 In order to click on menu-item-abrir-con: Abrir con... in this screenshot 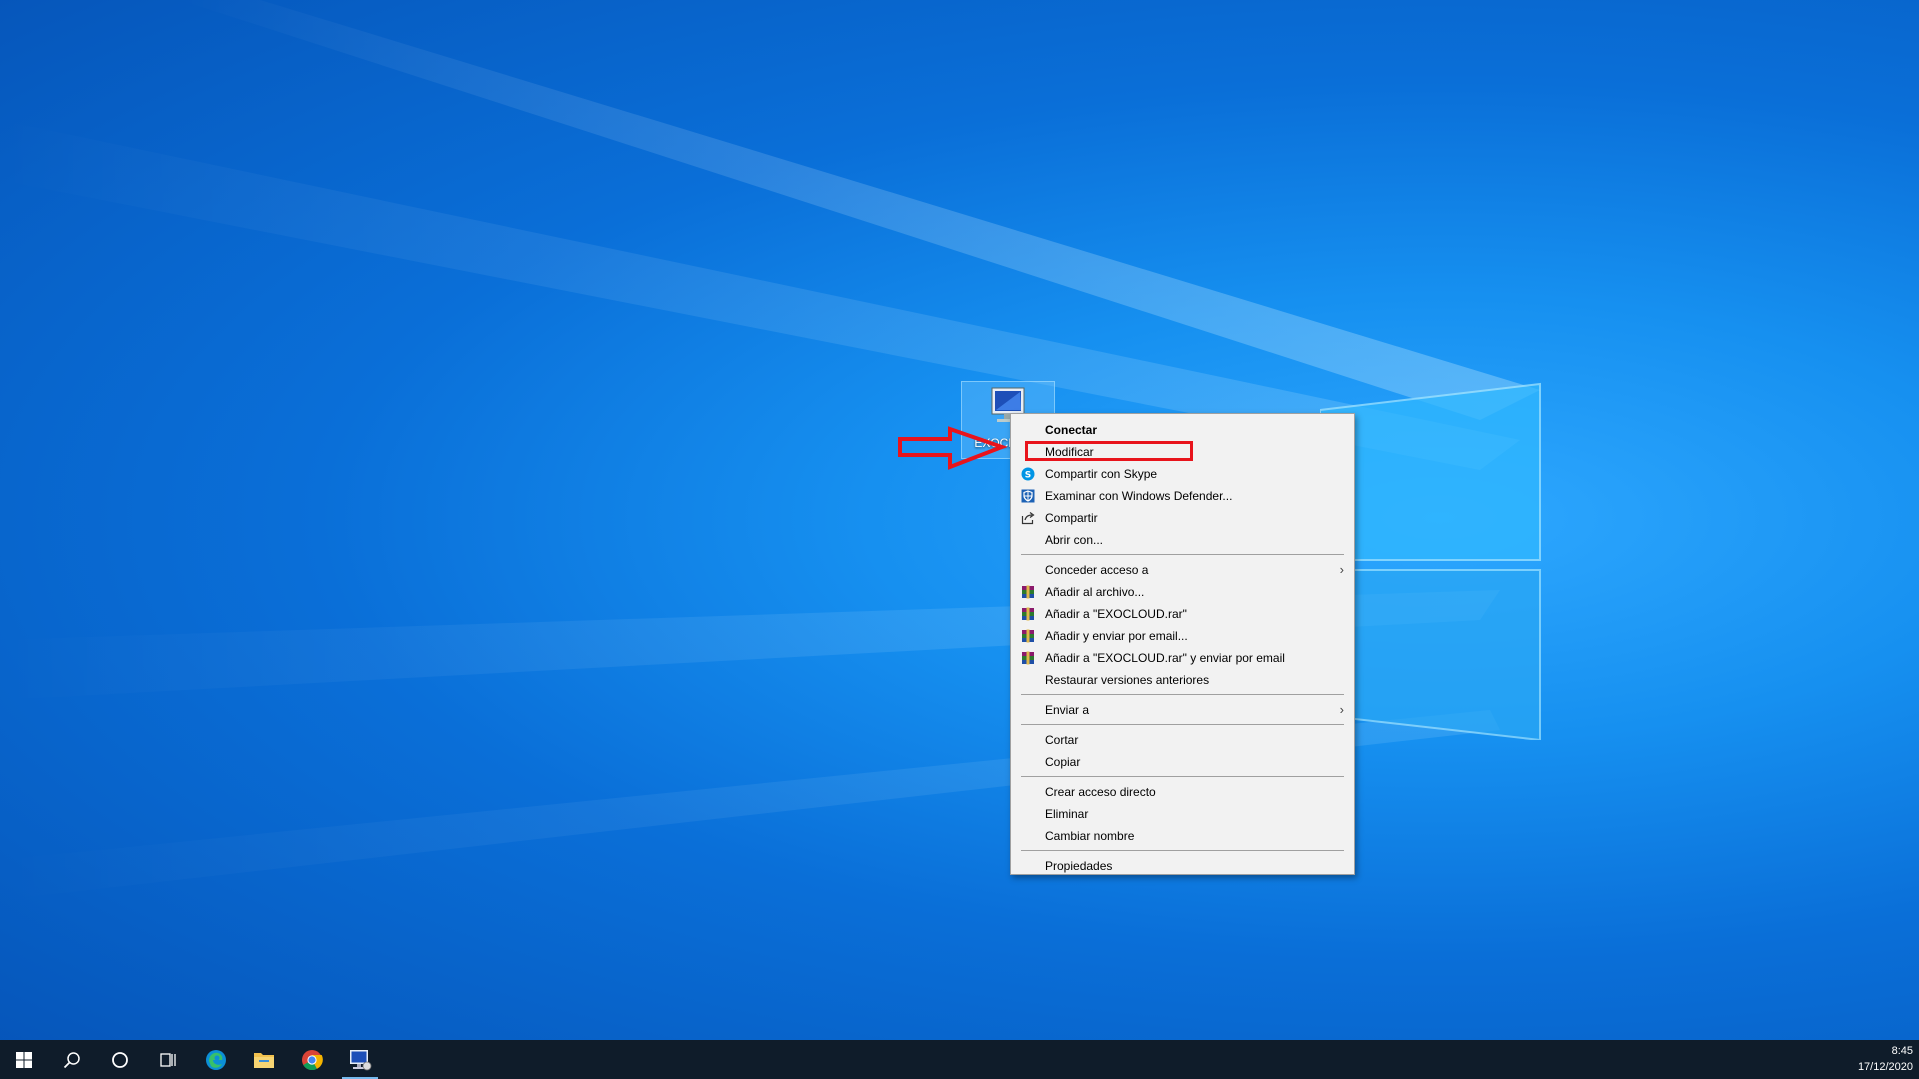, I will do `click(1182, 540)`.